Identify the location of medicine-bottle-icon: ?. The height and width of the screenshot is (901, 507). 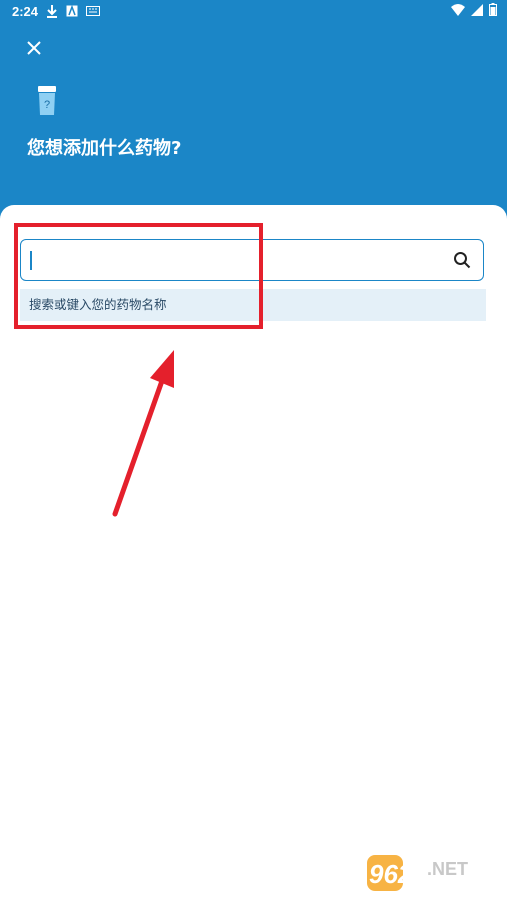
(47, 100).